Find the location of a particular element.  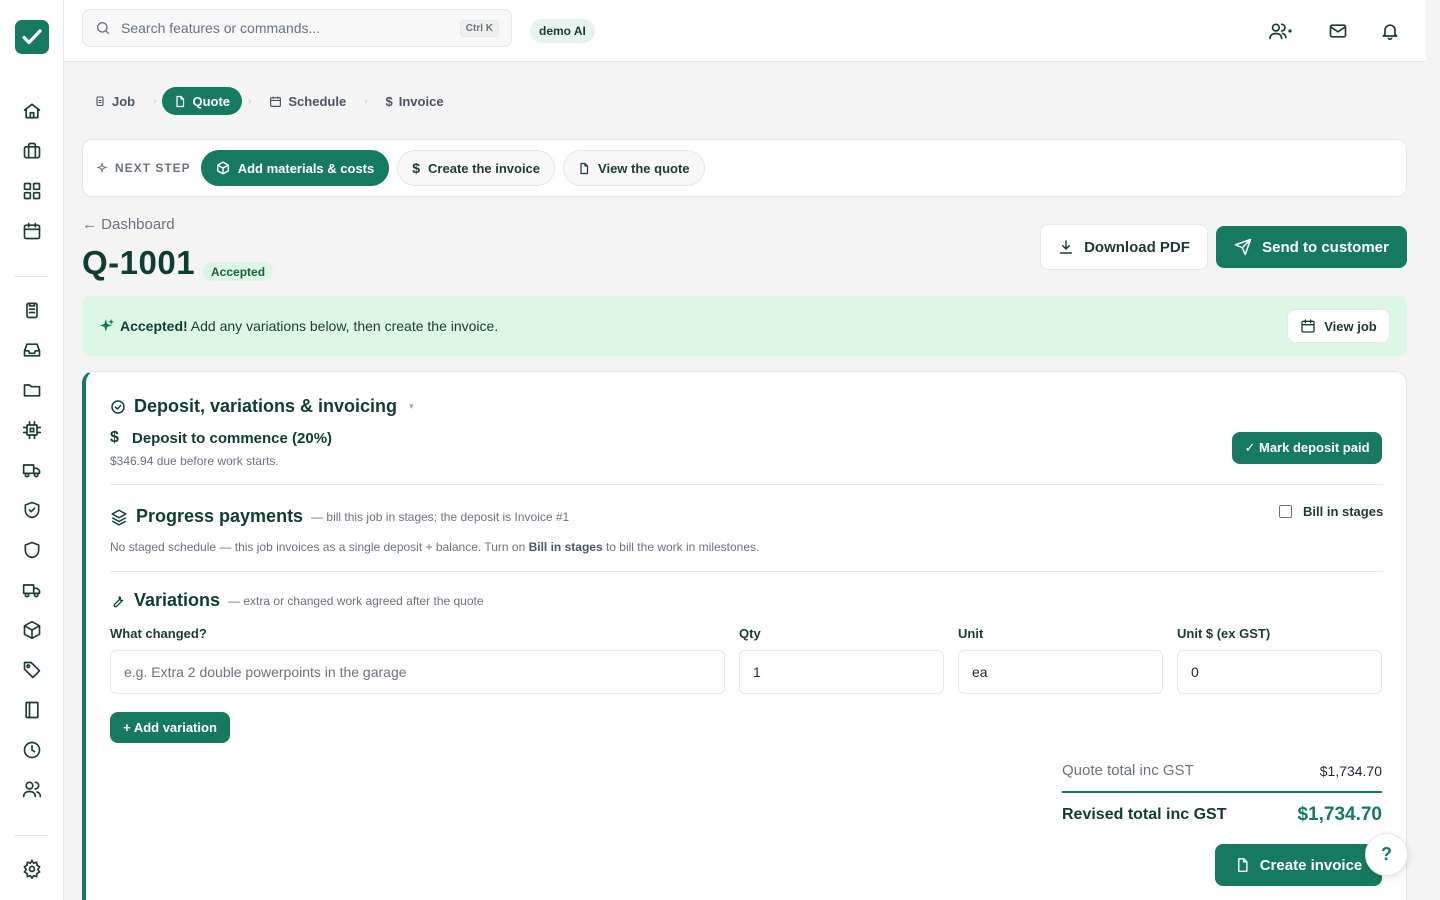

shield-icon is located at coordinates (32, 550).